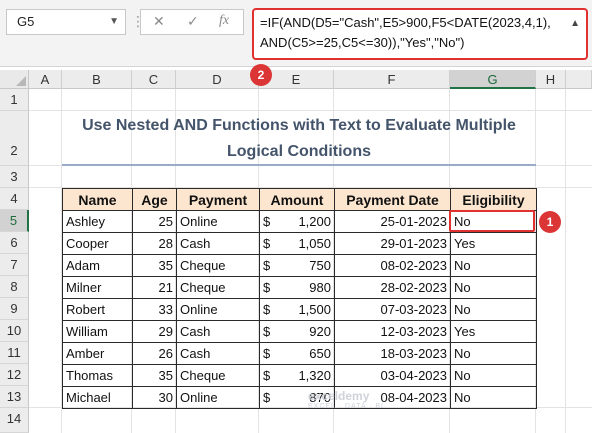 The width and height of the screenshot is (592, 433). Describe the element at coordinates (551, 79) in the screenshot. I see `column-header-h: H` at that location.